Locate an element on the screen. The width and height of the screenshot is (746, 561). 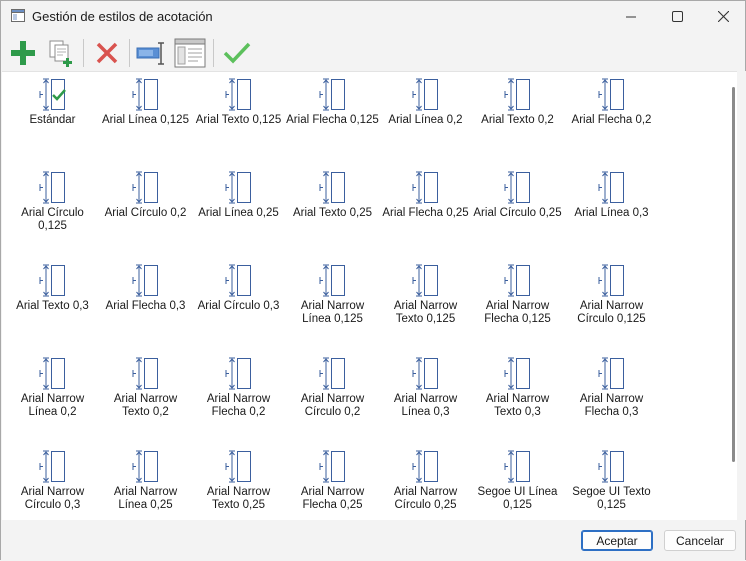
window-title: Gestión de estilos de acotación is located at coordinates (122, 16).